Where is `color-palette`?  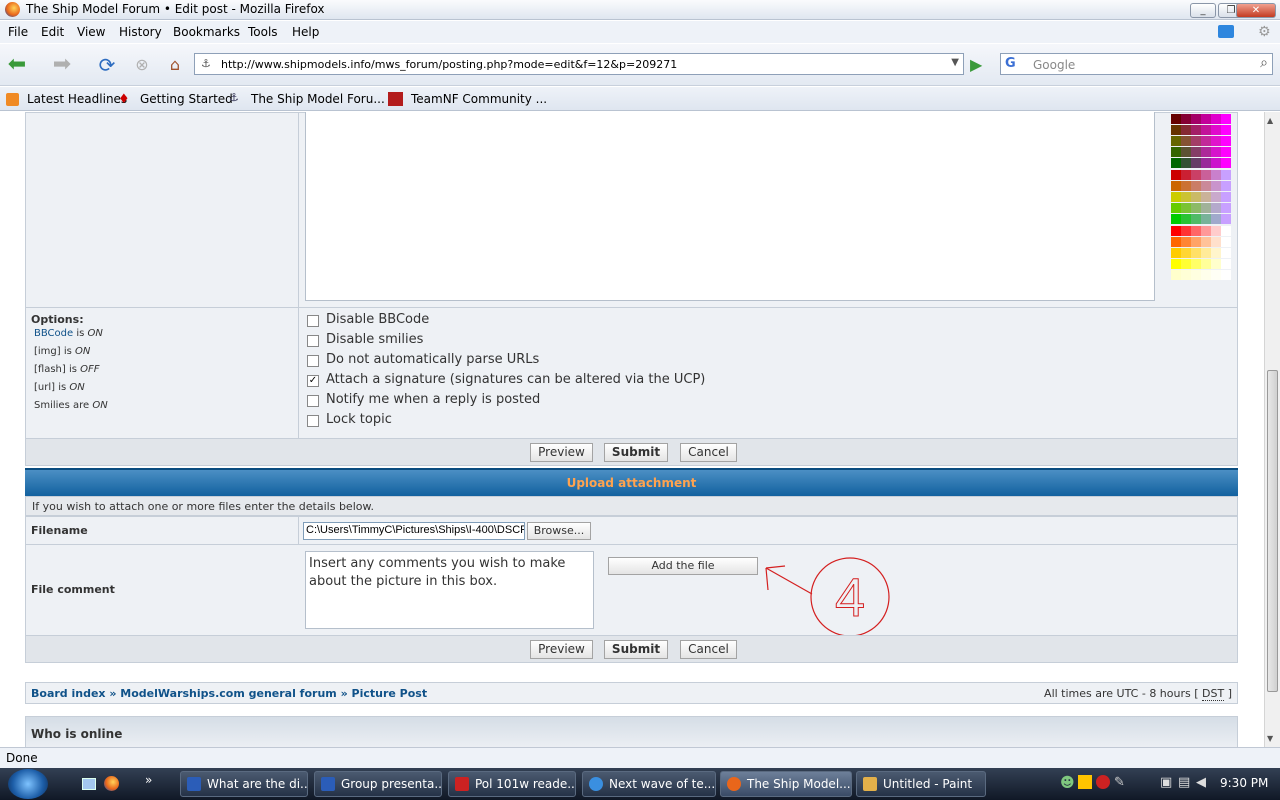
color-palette is located at coordinates (1201, 197).